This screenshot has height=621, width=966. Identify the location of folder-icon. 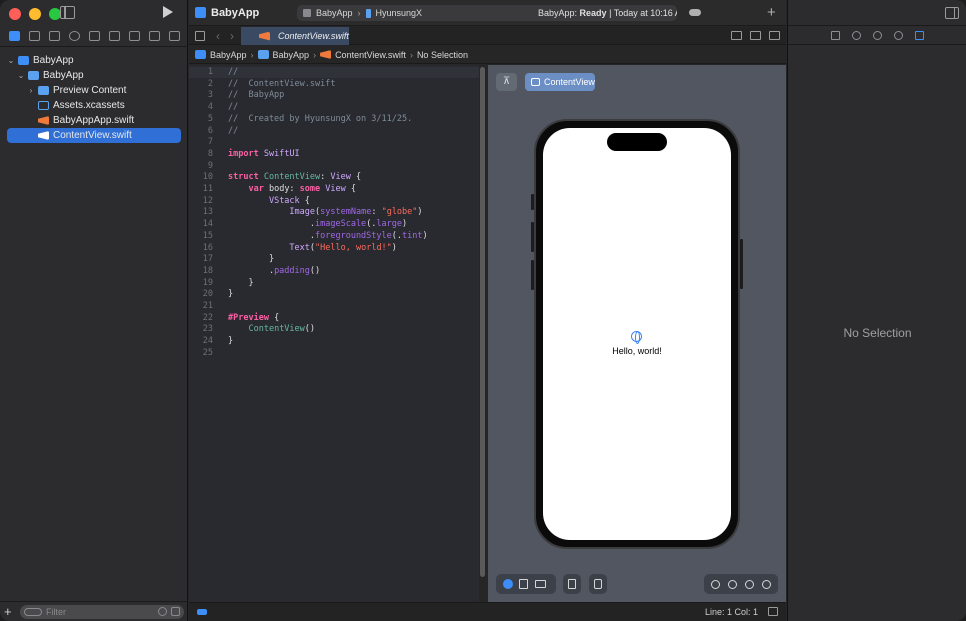
(14, 36).